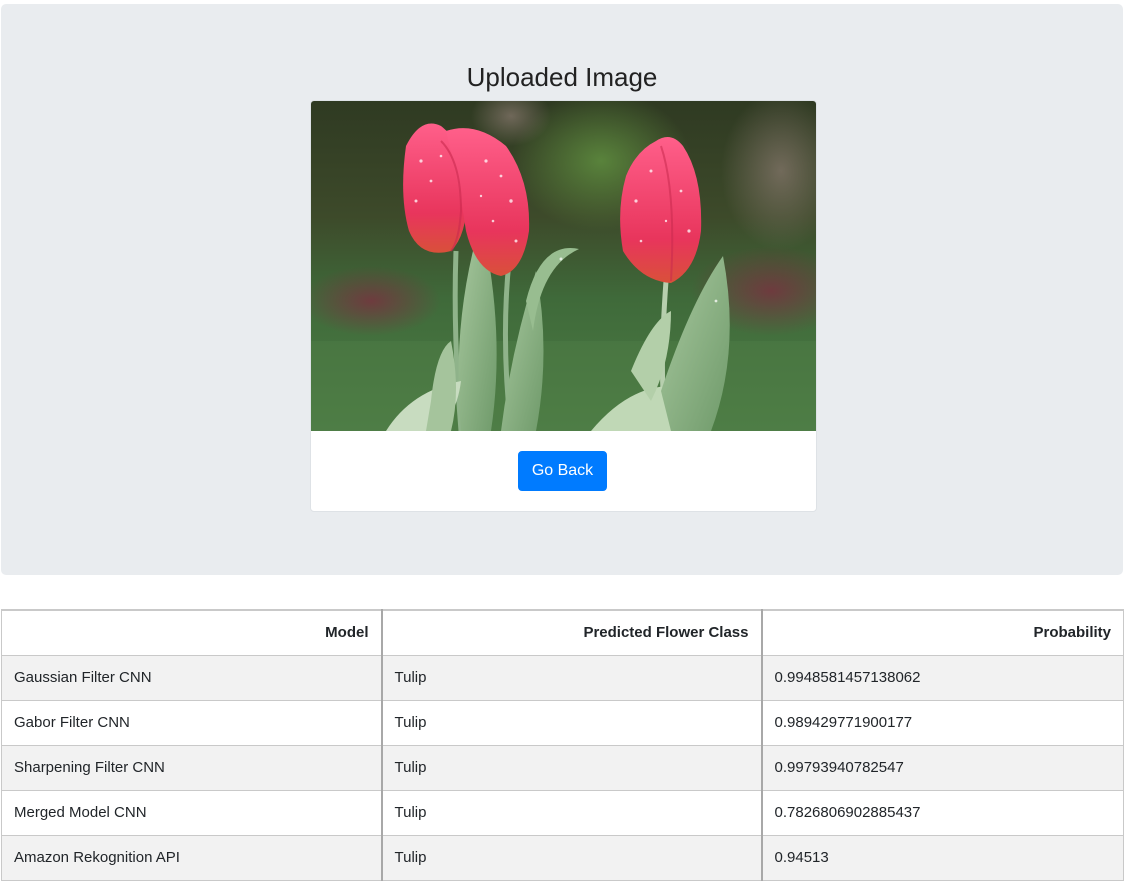 The image size is (1125, 885). Describe the element at coordinates (942, 722) in the screenshot. I see `probability-cell: 0.989429771900177` at that location.